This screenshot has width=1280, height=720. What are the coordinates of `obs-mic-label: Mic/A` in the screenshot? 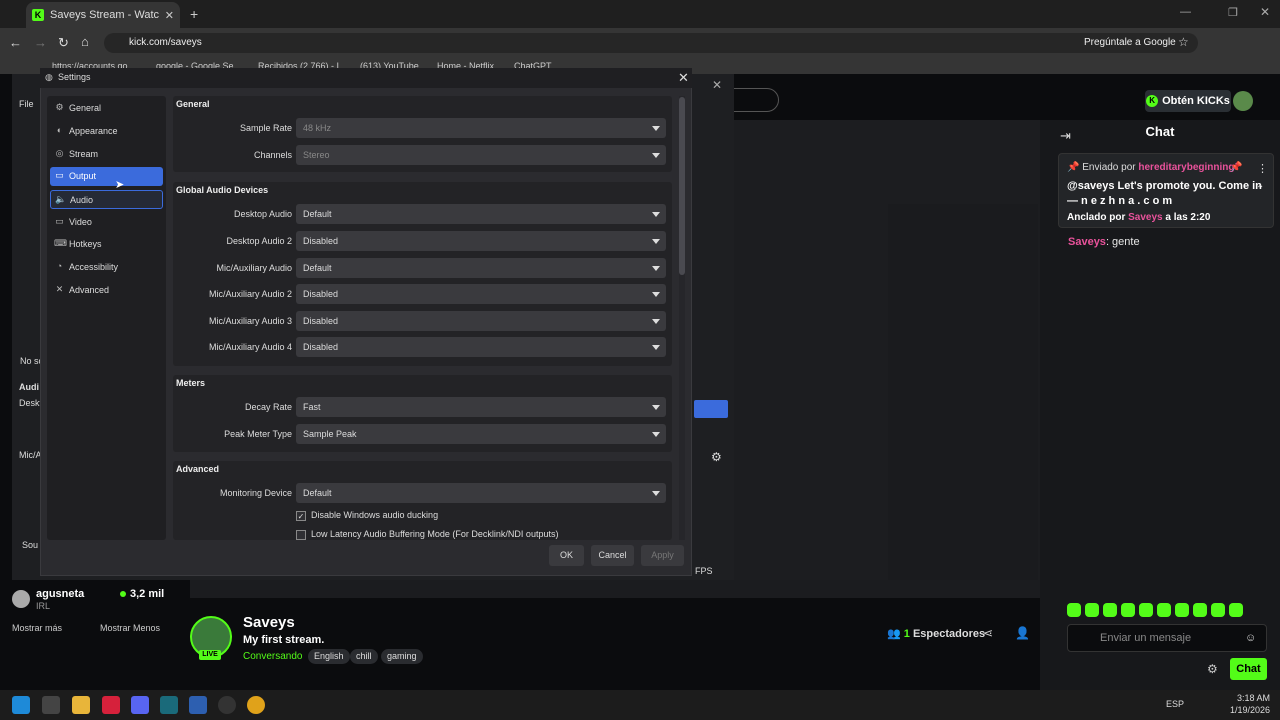 It's located at (30, 455).